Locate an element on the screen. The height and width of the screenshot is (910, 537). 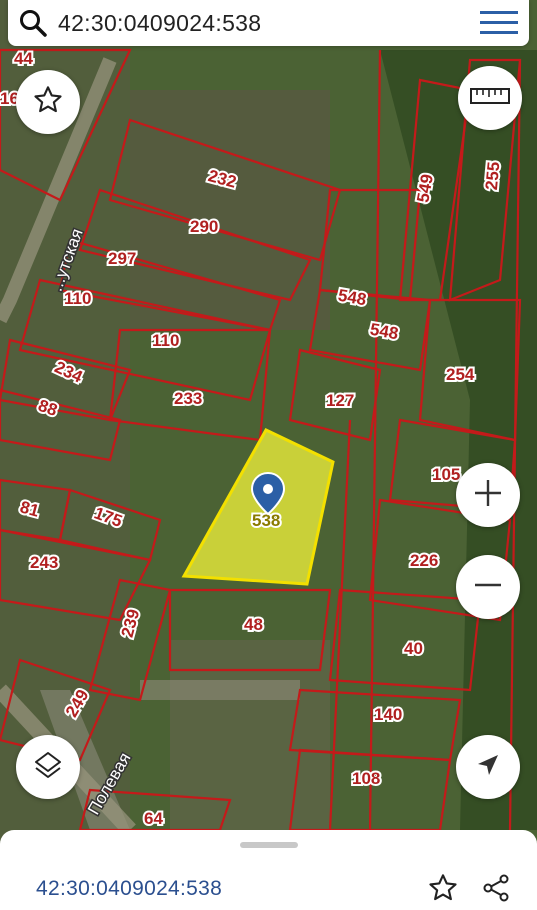
parcel-label: 233 is located at coordinates (188, 398).